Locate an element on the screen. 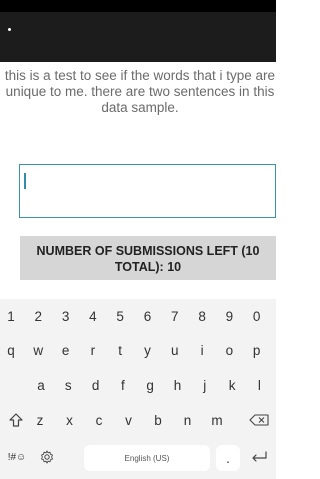 The height and width of the screenshot is (479, 320). space-key: English (US) is located at coordinates (147, 458).